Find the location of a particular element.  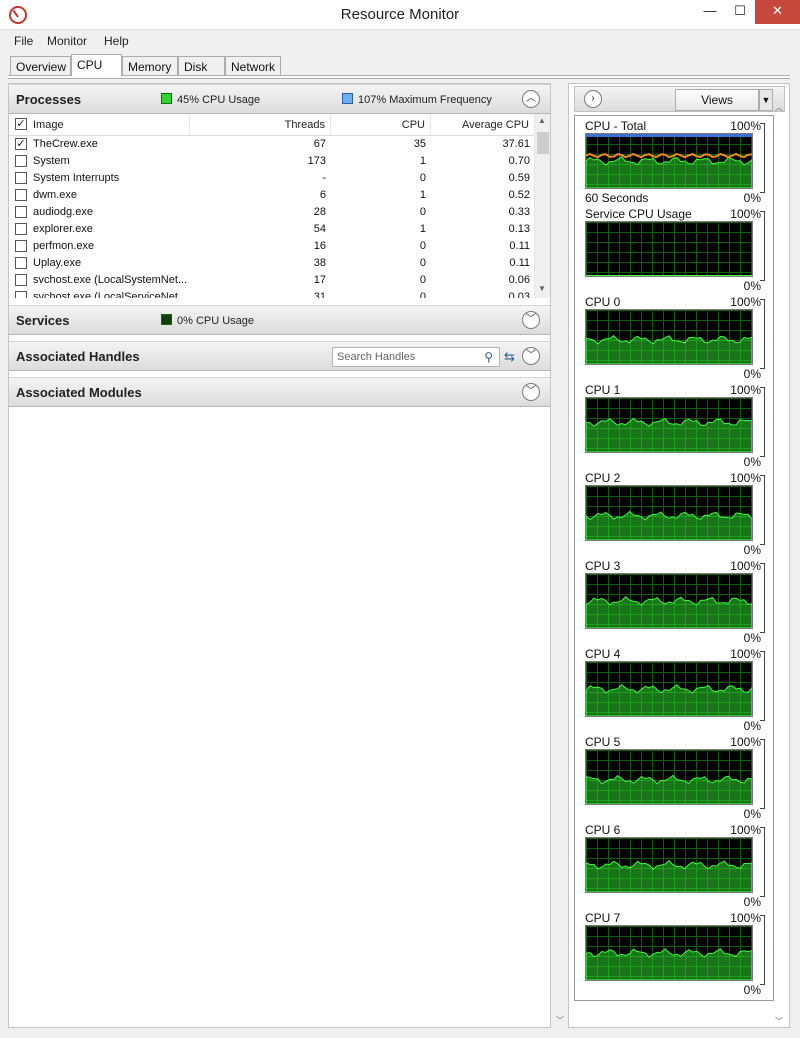

cell-threads: 31 is located at coordinates (319, 294).